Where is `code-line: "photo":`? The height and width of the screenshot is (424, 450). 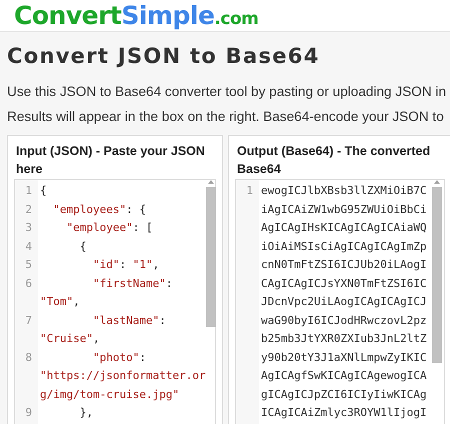
code-line: "photo": is located at coordinates (119, 358).